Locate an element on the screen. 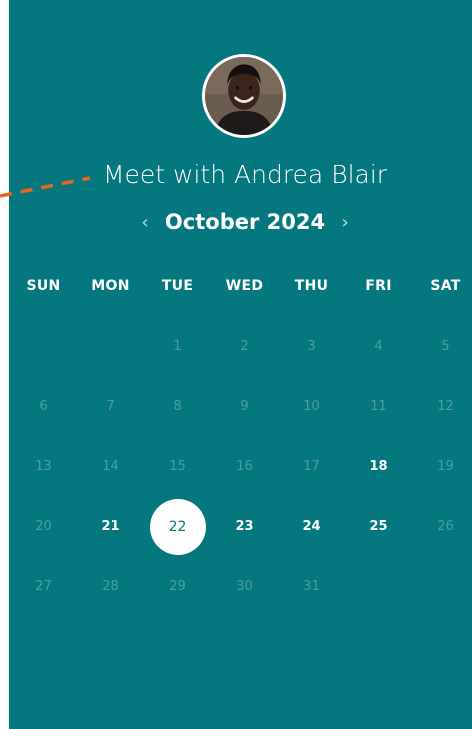 The image size is (472, 729). weekday-fri: FRI is located at coordinates (378, 286).